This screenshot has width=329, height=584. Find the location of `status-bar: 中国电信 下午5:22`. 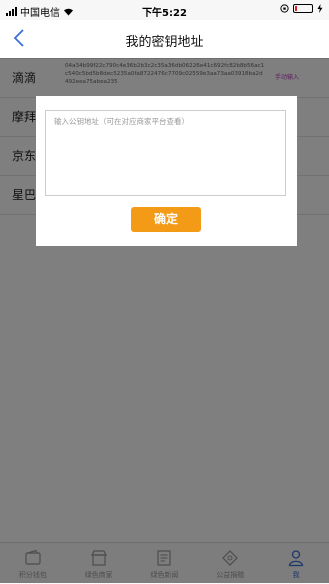

status-bar: 中国电信 下午5:22 is located at coordinates (164, 10).